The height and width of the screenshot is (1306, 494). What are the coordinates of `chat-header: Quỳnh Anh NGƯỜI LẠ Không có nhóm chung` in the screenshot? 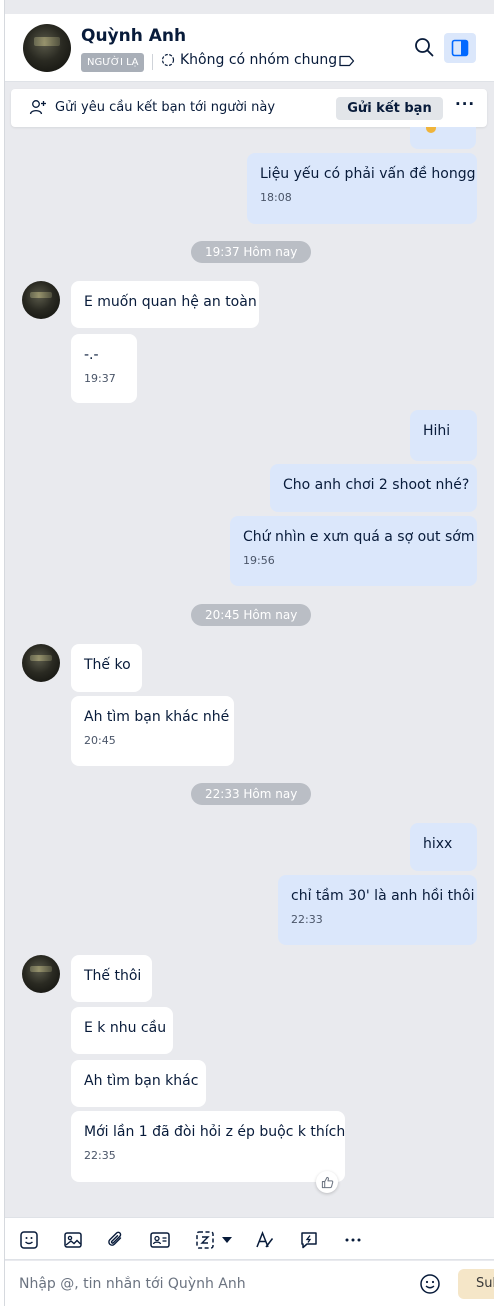 It's located at (249, 48).